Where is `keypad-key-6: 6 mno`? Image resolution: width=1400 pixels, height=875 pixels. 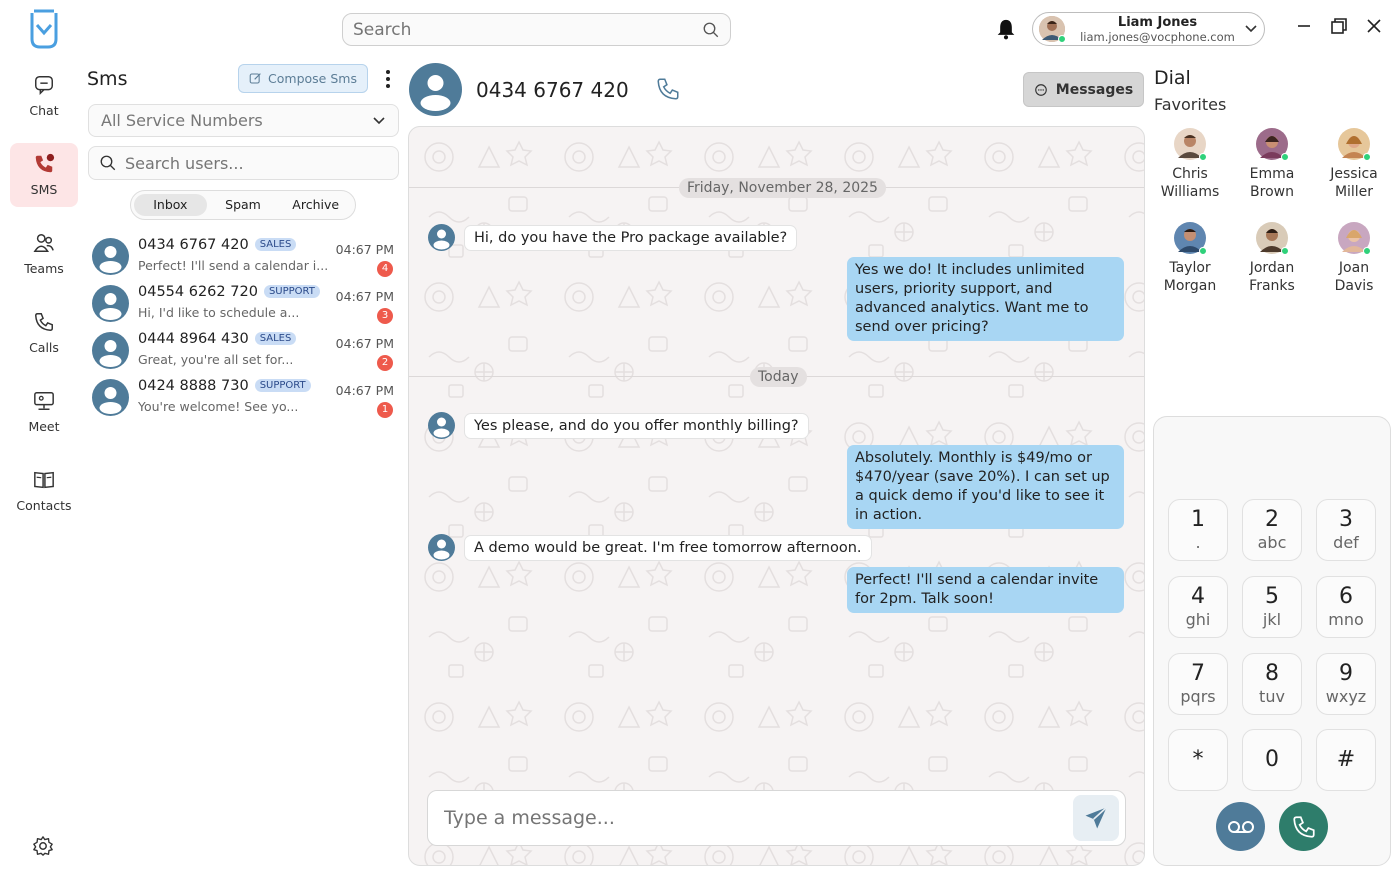
keypad-key-6: 6 mno is located at coordinates (1346, 607).